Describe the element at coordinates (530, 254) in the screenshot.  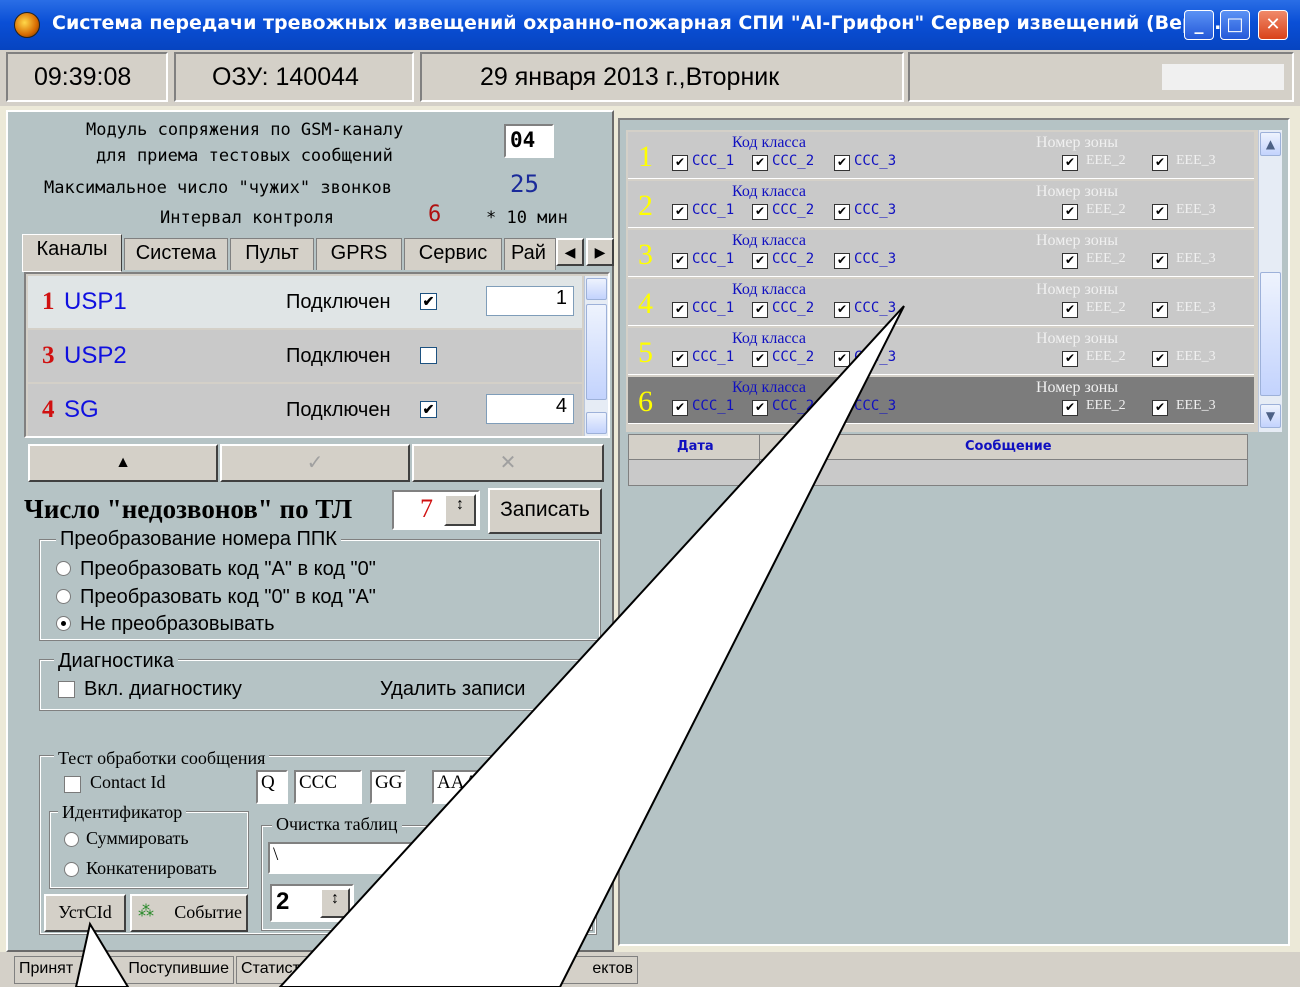
I see `tab-region: Рай` at that location.